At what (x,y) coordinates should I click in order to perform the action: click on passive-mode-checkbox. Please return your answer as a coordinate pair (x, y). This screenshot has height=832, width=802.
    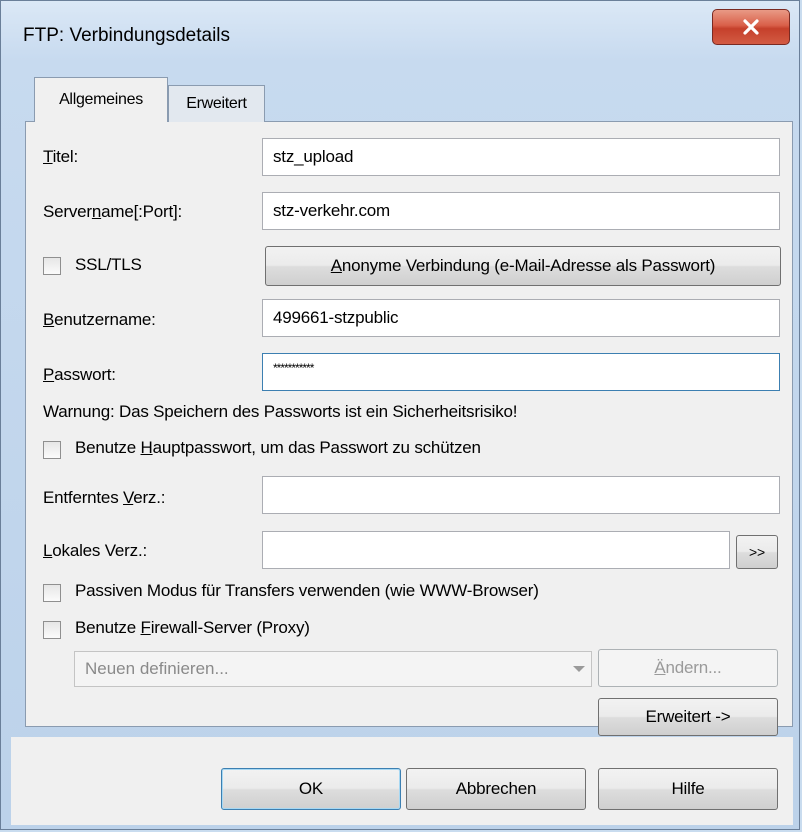
    Looking at the image, I should click on (52, 593).